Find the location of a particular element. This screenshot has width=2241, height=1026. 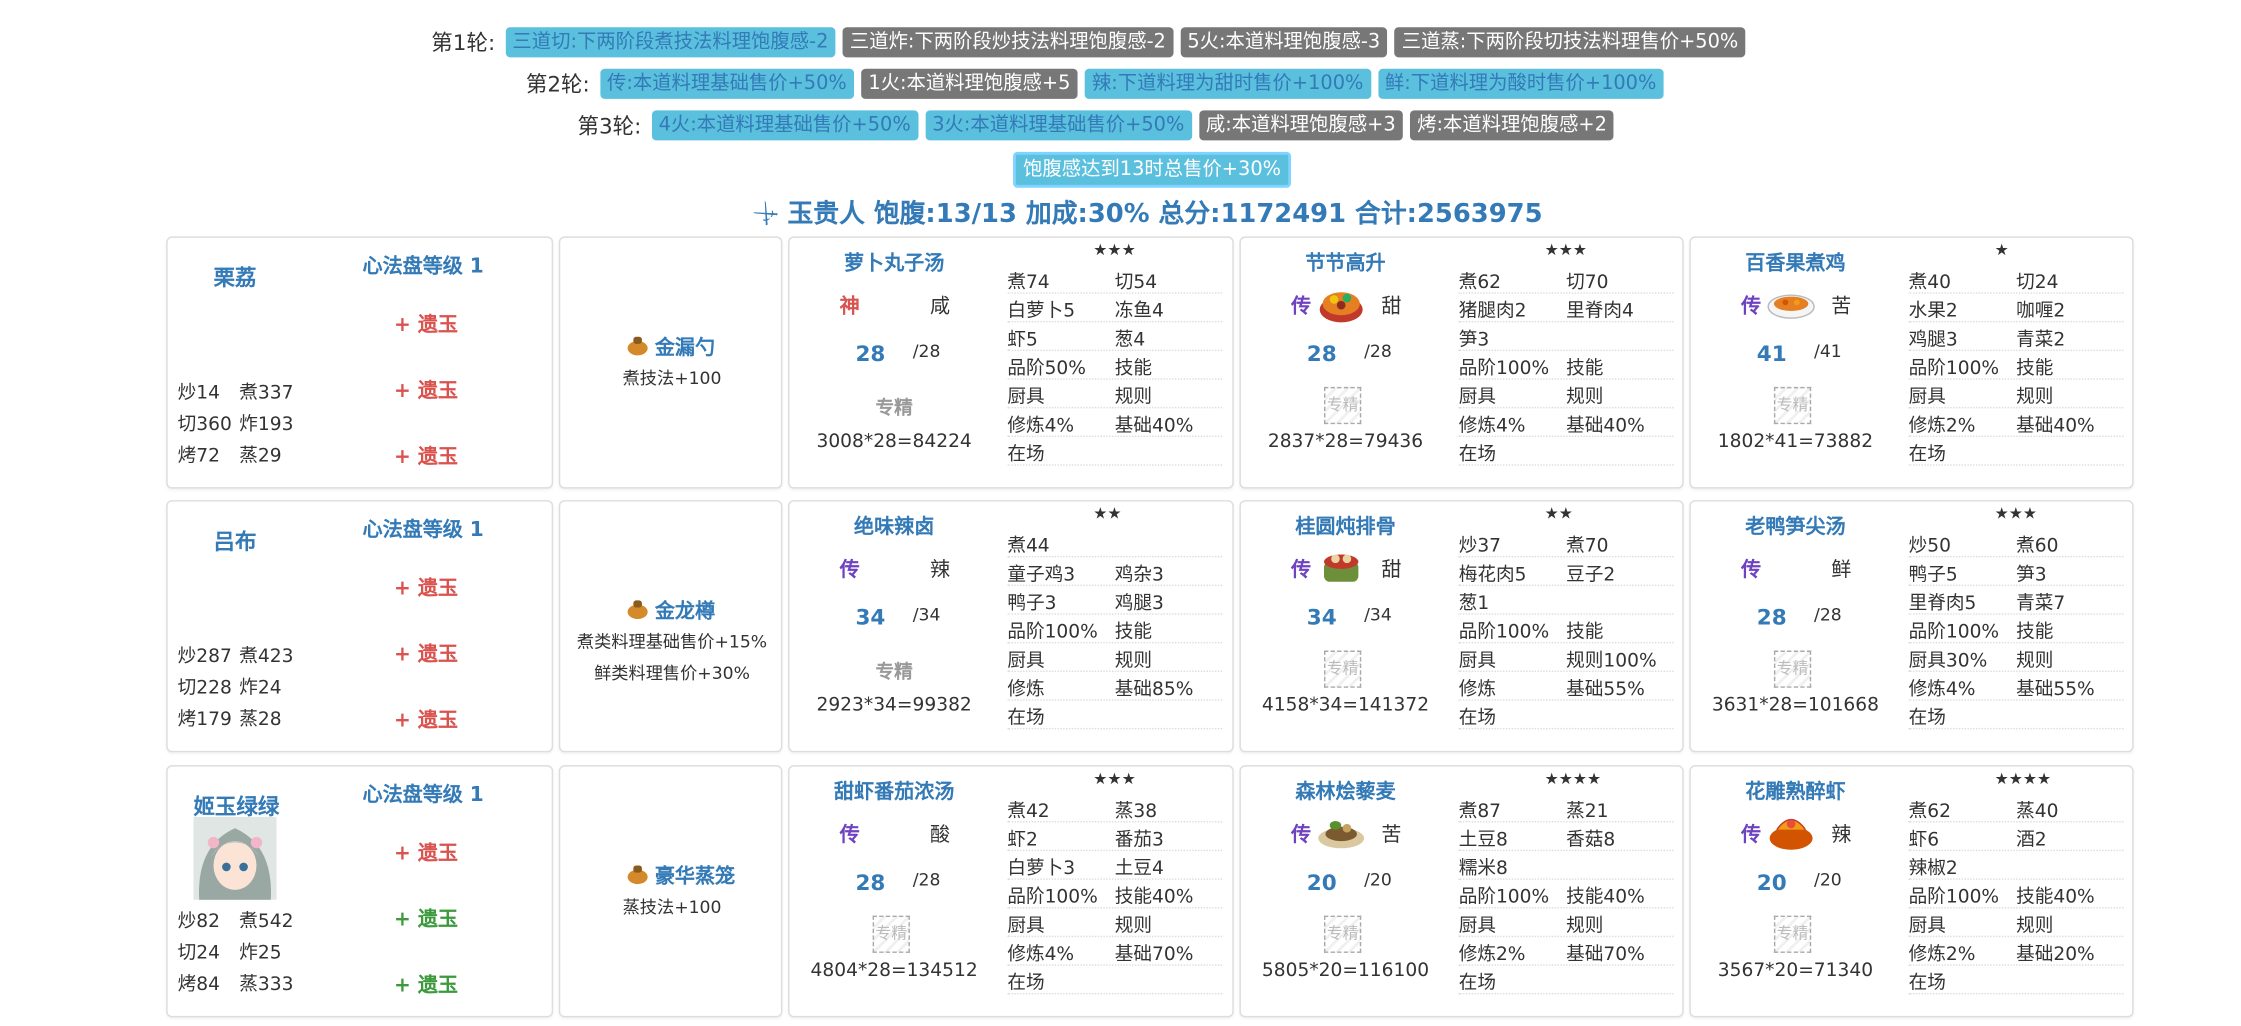

dish-stars: ★★★ is located at coordinates (1114, 250).